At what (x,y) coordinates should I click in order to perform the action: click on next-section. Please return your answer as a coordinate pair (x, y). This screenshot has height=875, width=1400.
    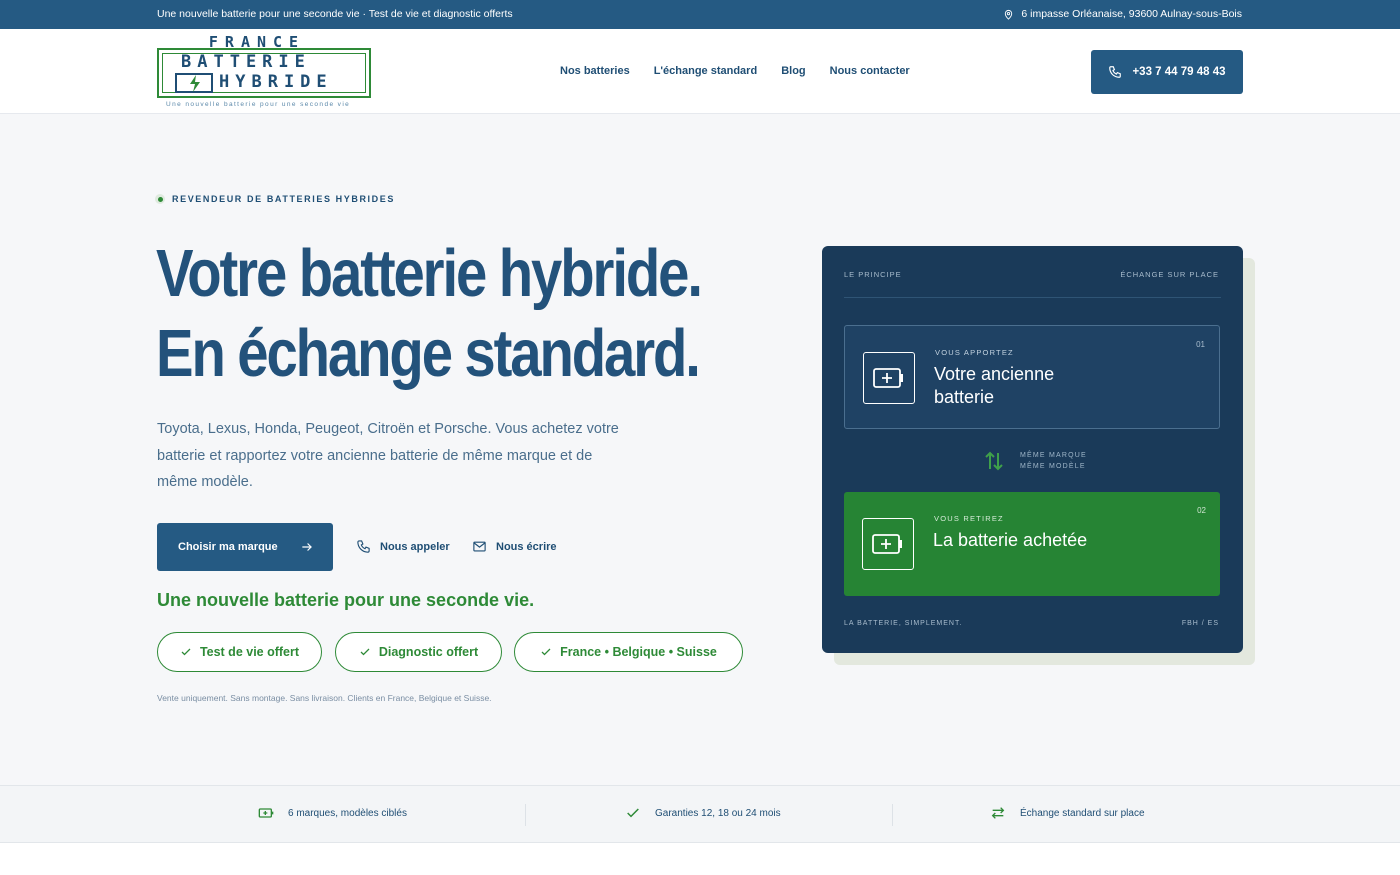
    Looking at the image, I should click on (700, 859).